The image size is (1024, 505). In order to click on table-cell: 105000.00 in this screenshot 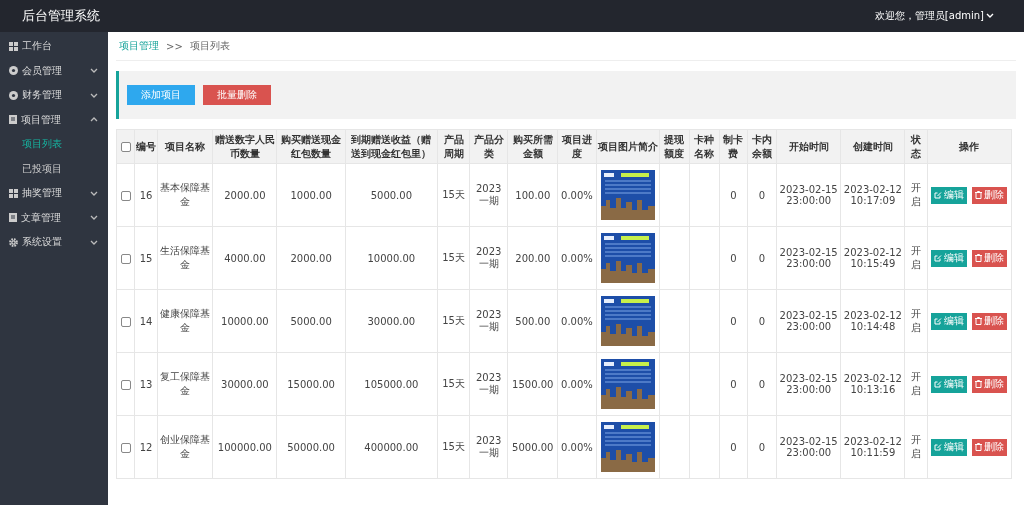, I will do `click(391, 384)`.